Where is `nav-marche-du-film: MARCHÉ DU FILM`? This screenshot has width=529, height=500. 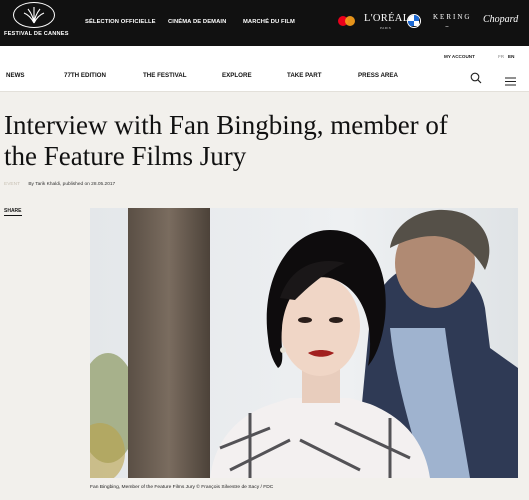
nav-marche-du-film: MARCHÉ DU FILM is located at coordinates (269, 22).